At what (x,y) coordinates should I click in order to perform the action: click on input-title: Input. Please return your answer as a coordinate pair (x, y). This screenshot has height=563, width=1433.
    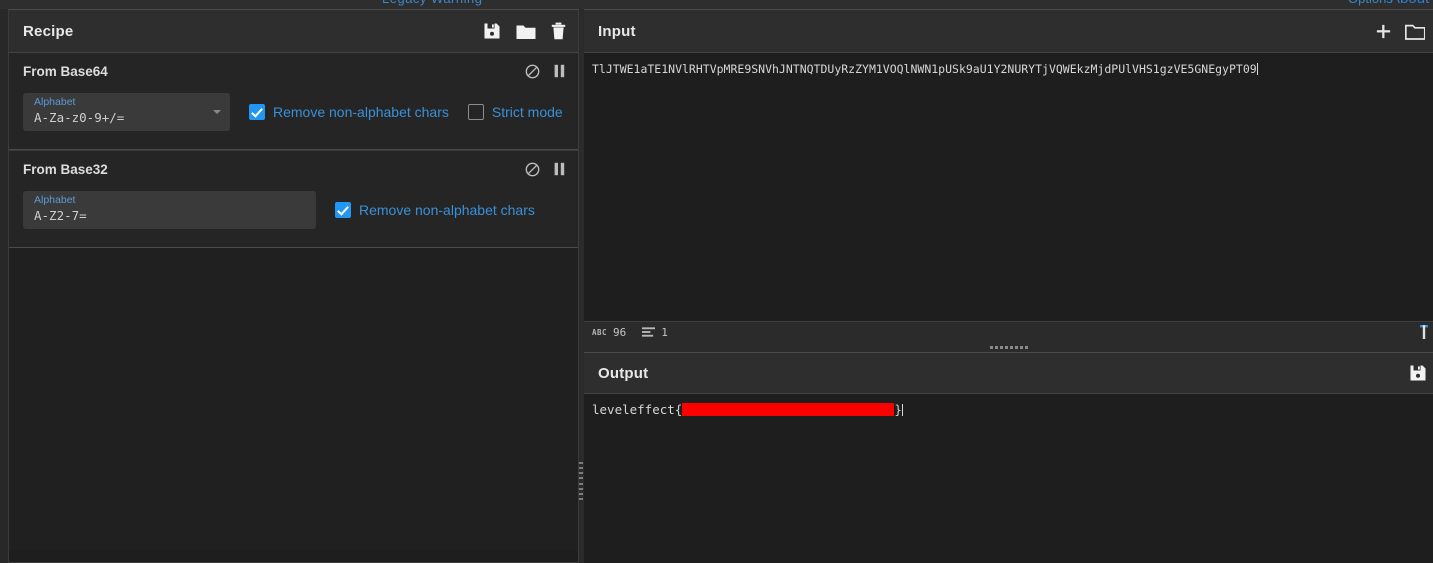
    Looking at the image, I should click on (617, 31).